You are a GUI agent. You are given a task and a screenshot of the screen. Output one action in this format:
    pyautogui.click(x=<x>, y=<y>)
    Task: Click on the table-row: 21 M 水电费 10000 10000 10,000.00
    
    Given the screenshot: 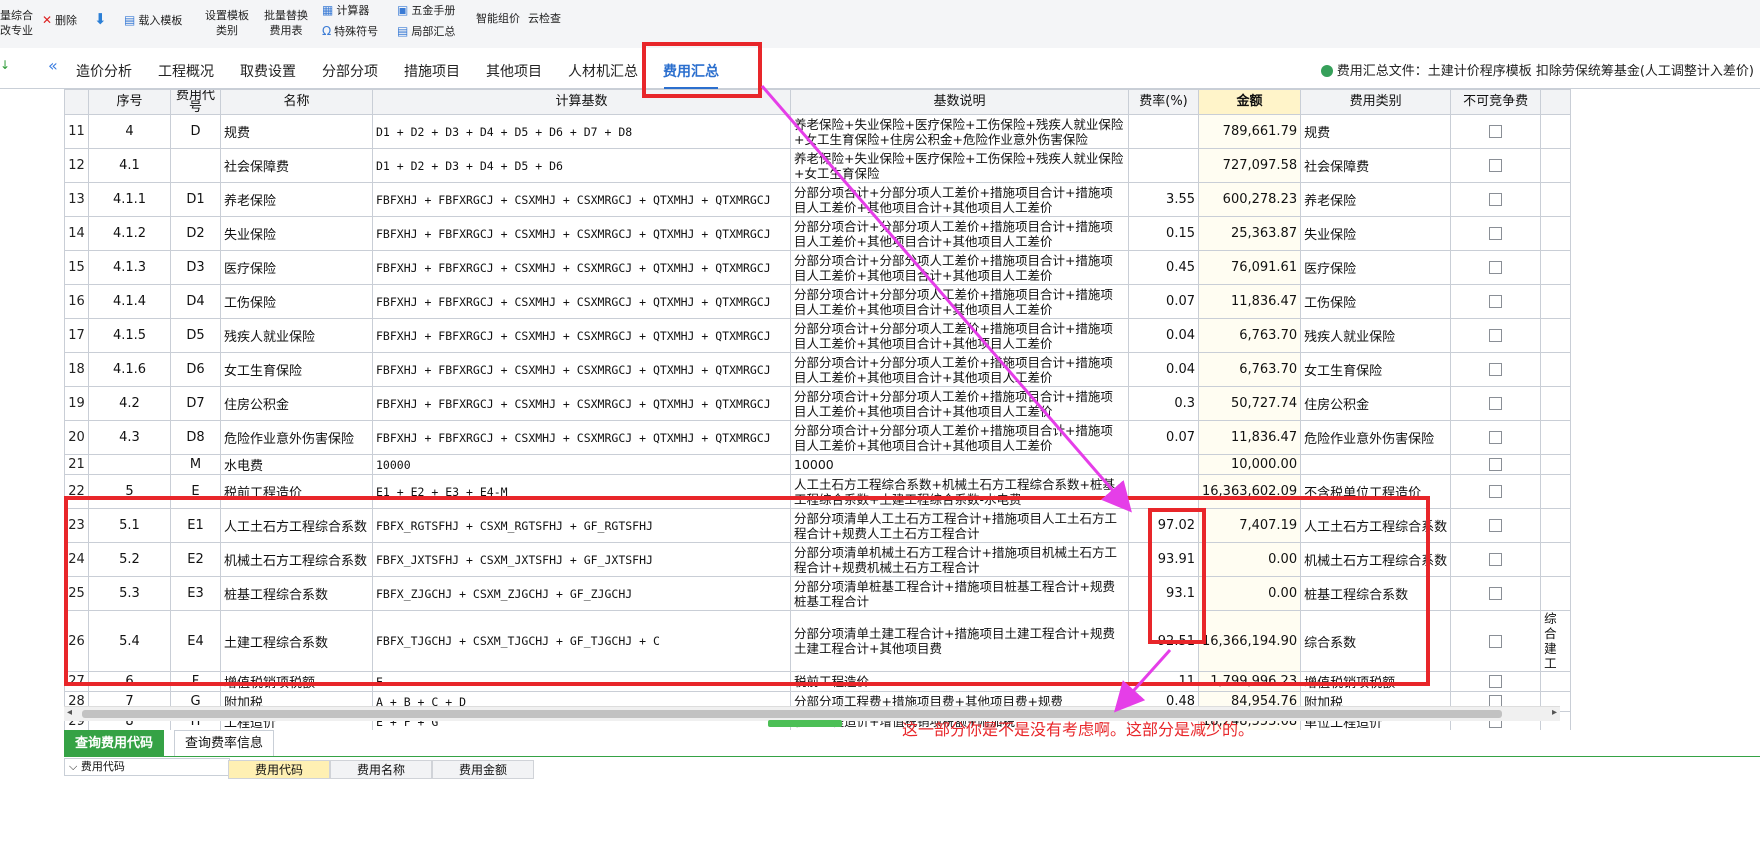 What is the action you would take?
    pyautogui.click(x=818, y=464)
    